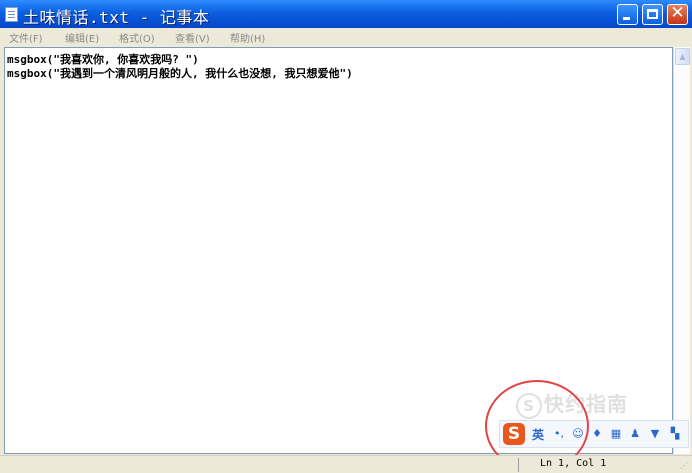 Image resolution: width=692 pixels, height=473 pixels. What do you see at coordinates (346, 464) in the screenshot?
I see `status-bar: Ln 1, Col 1 ⋰` at bounding box center [346, 464].